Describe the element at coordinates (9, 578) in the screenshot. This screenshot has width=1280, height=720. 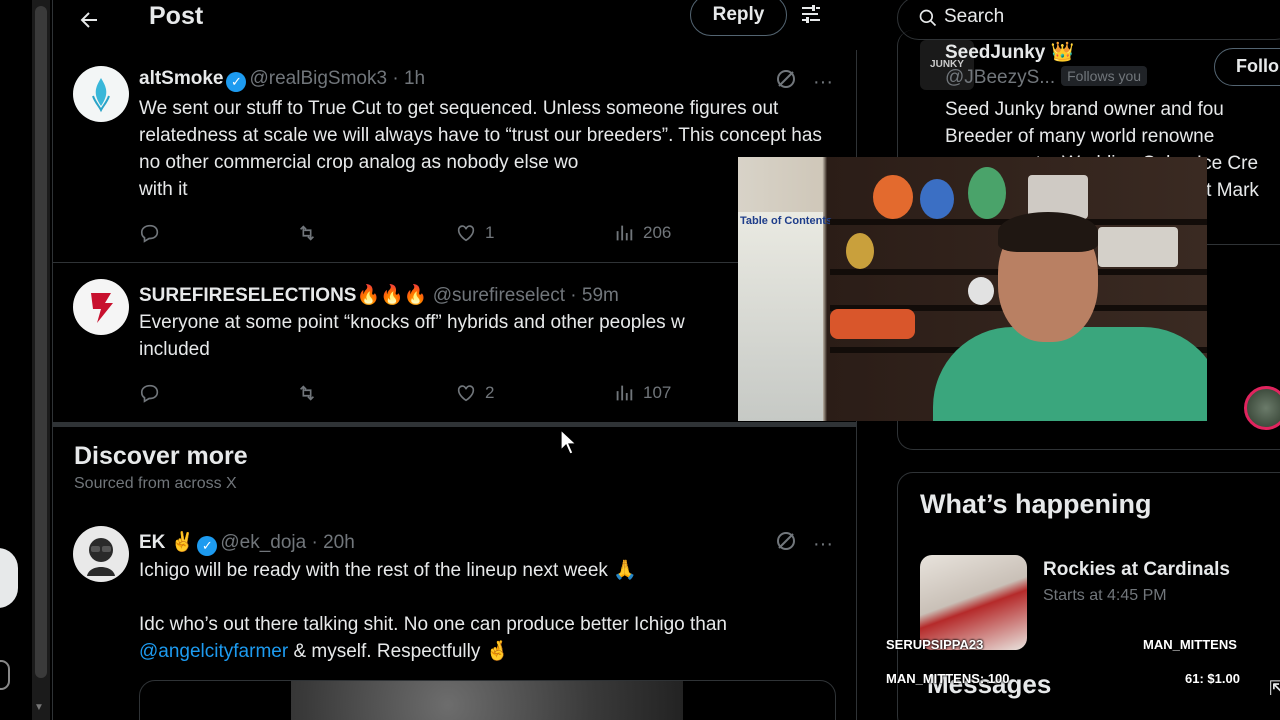
I see `post-compose-button` at that location.